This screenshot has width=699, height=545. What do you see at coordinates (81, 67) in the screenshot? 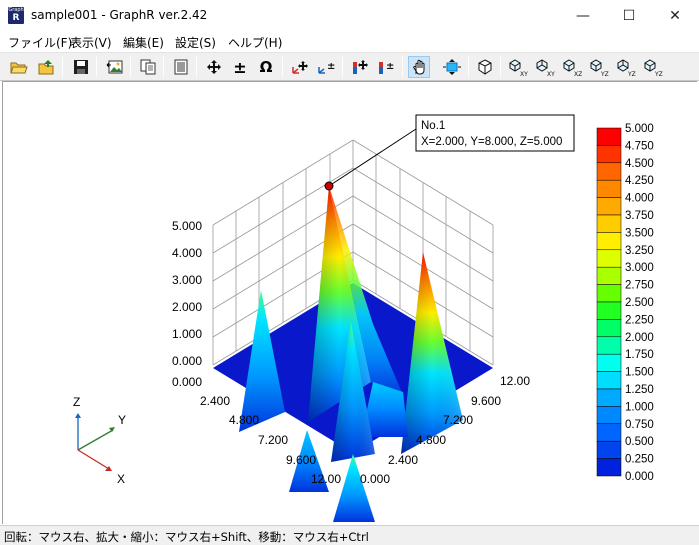
I see `save-button` at bounding box center [81, 67].